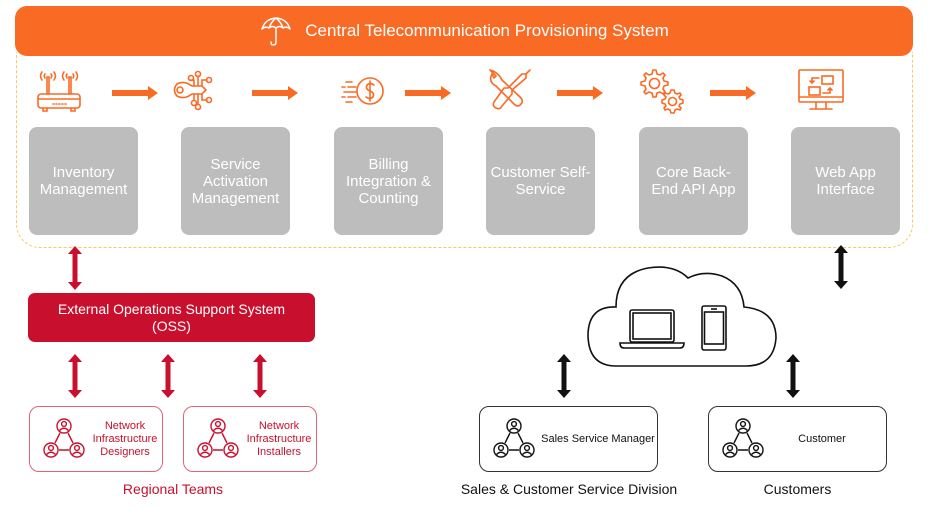 This screenshot has width=928, height=509. Describe the element at coordinates (362, 91) in the screenshot. I see `fast-dollar-icon` at that location.